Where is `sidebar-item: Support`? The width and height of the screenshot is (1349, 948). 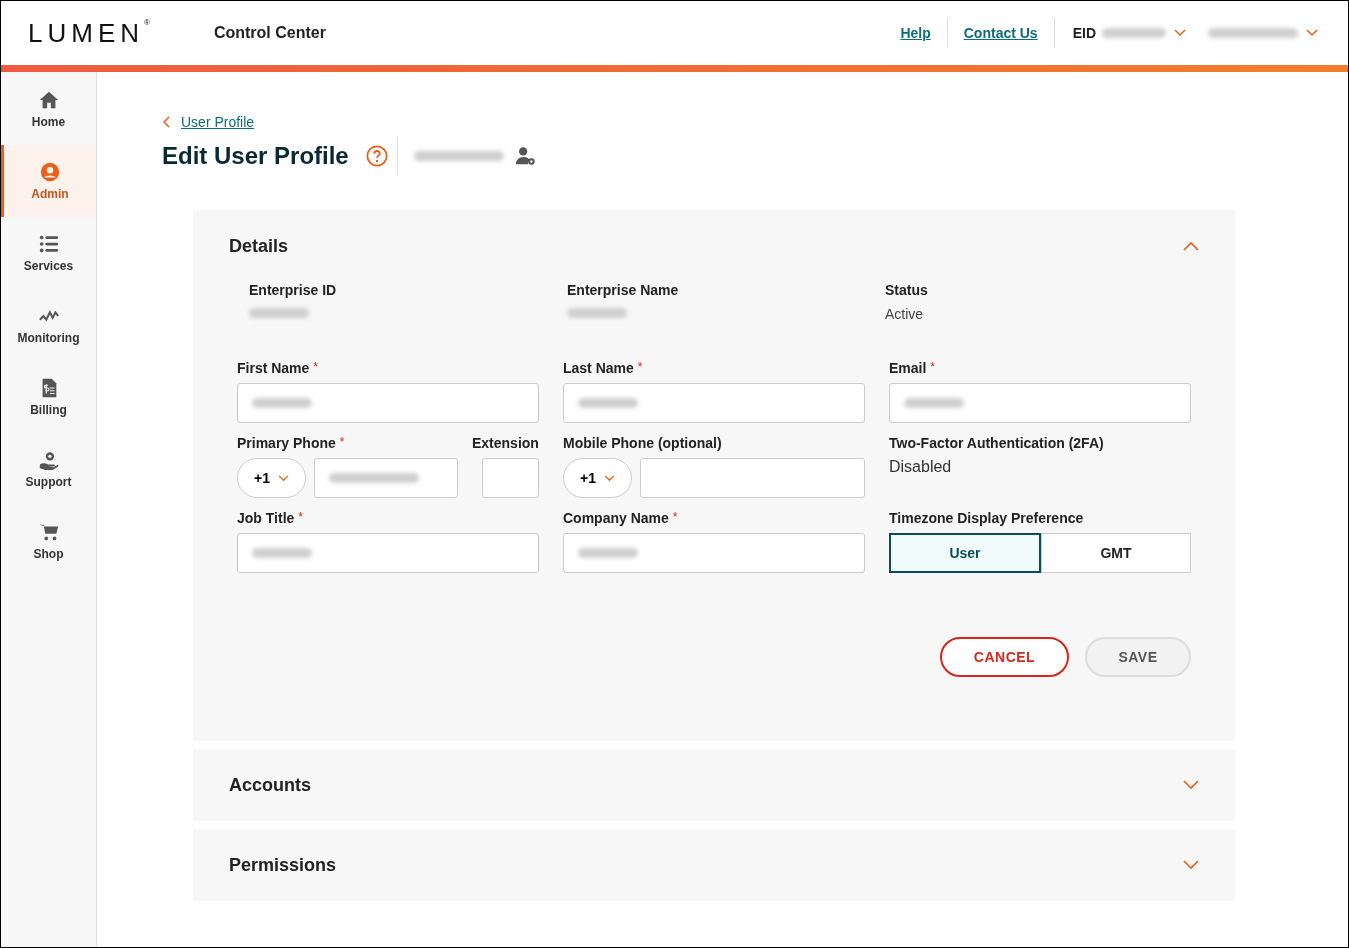 sidebar-item: Support is located at coordinates (48, 469).